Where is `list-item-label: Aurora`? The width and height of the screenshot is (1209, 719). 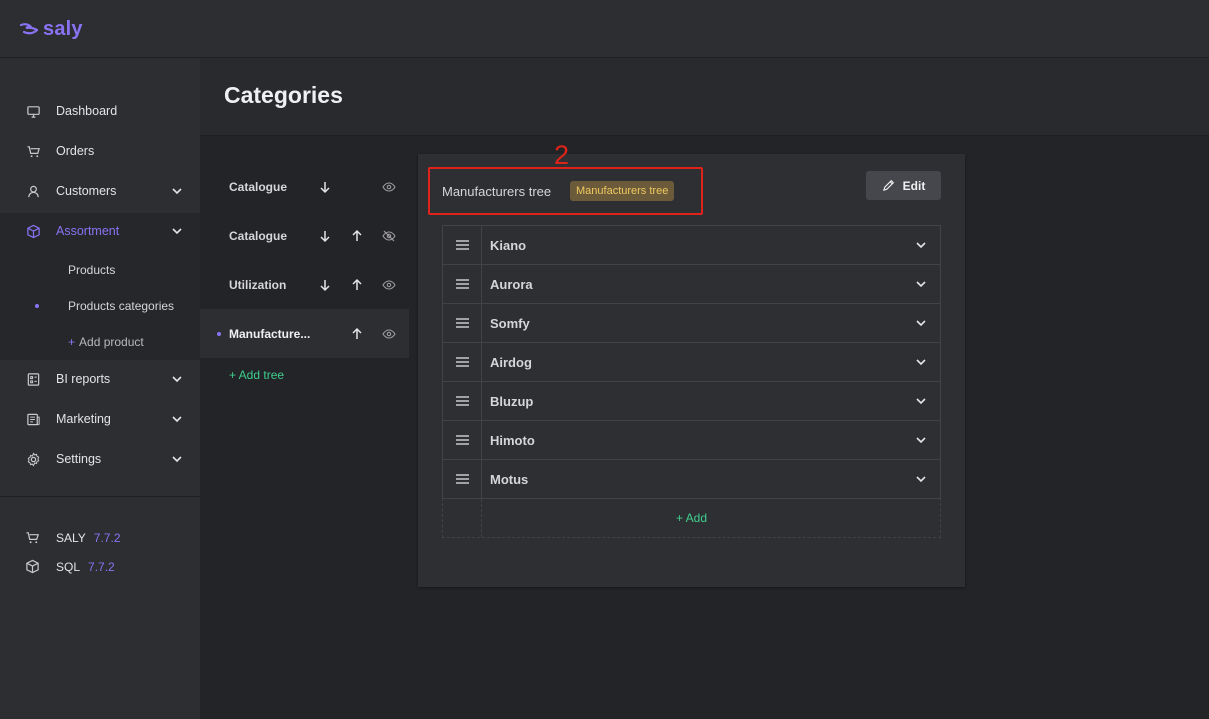 list-item-label: Aurora is located at coordinates (511, 284).